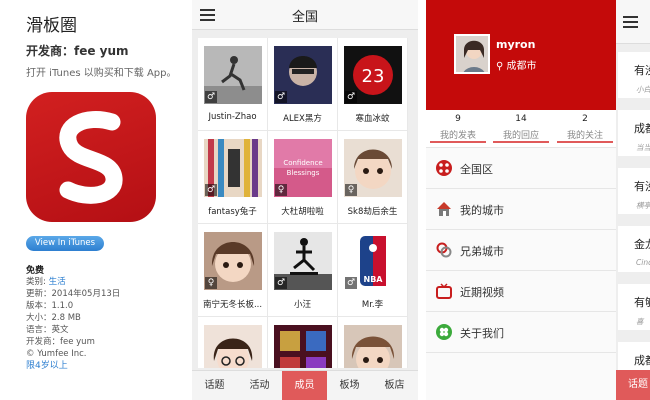  I want to click on category-label: 类别:, so click(37, 282).